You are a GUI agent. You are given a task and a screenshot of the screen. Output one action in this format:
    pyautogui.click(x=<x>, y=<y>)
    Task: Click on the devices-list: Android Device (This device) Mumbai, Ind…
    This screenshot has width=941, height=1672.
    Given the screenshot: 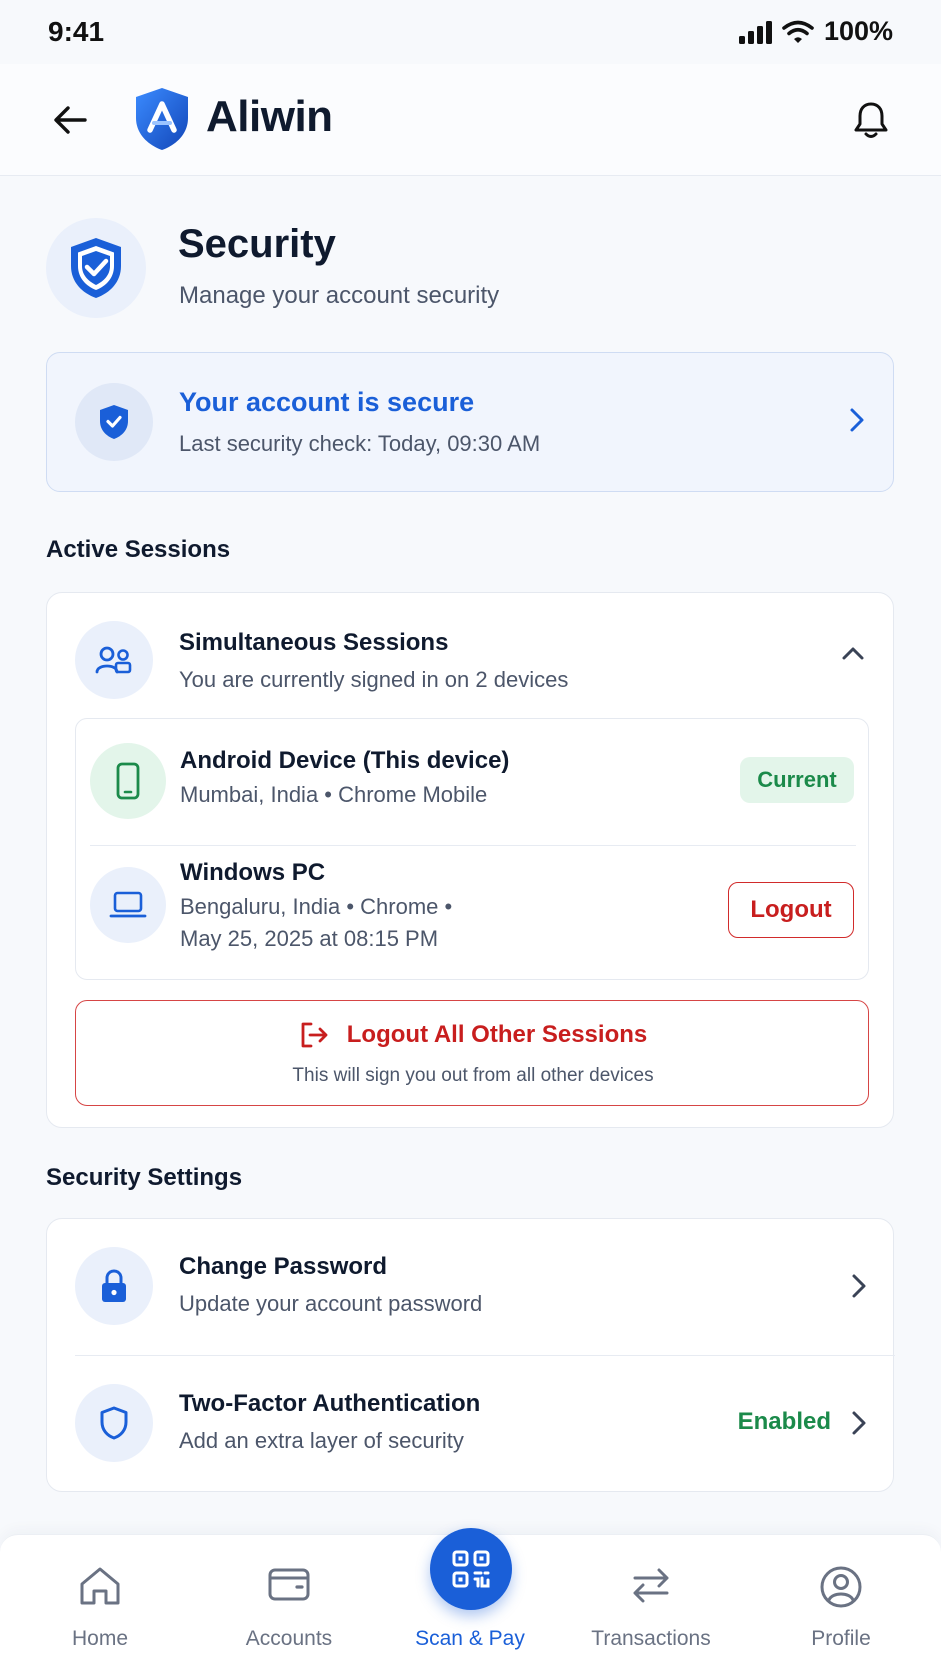 What is the action you would take?
    pyautogui.click(x=472, y=849)
    